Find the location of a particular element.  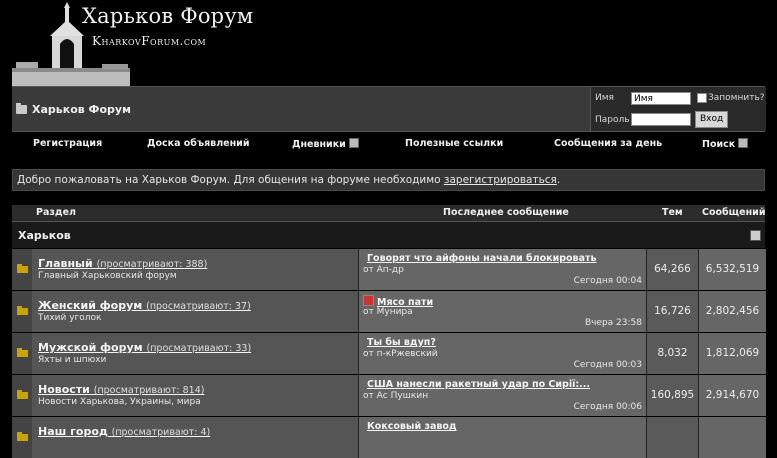

last-post-author: от Ас Пушкин is located at coordinates (395, 396).